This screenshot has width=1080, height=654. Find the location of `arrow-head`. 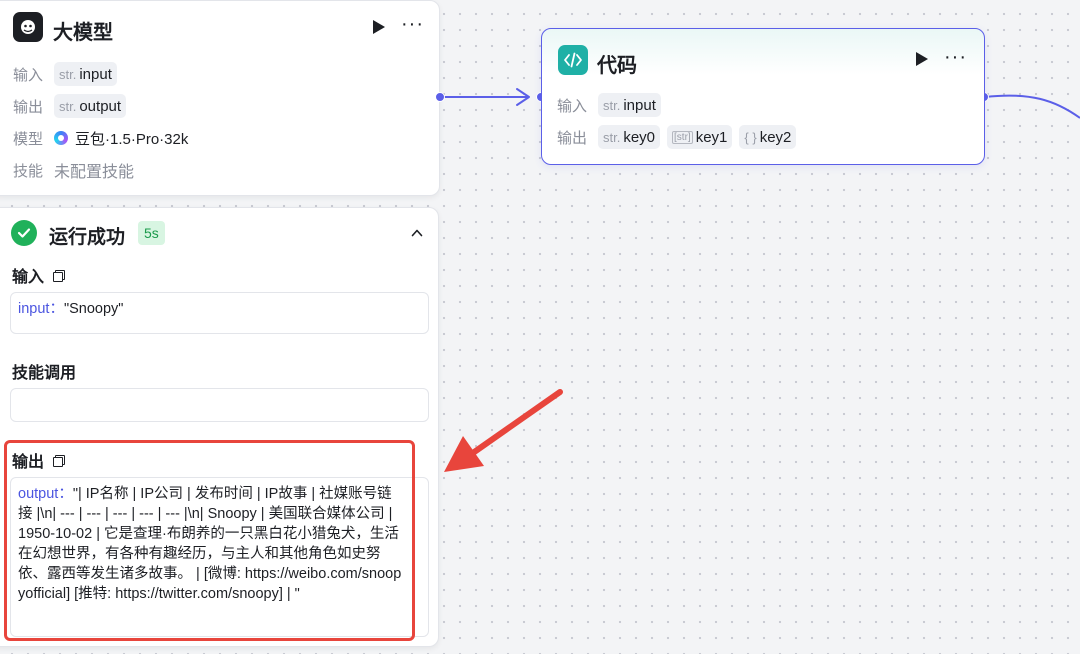

arrow-head is located at coordinates (464, 454).